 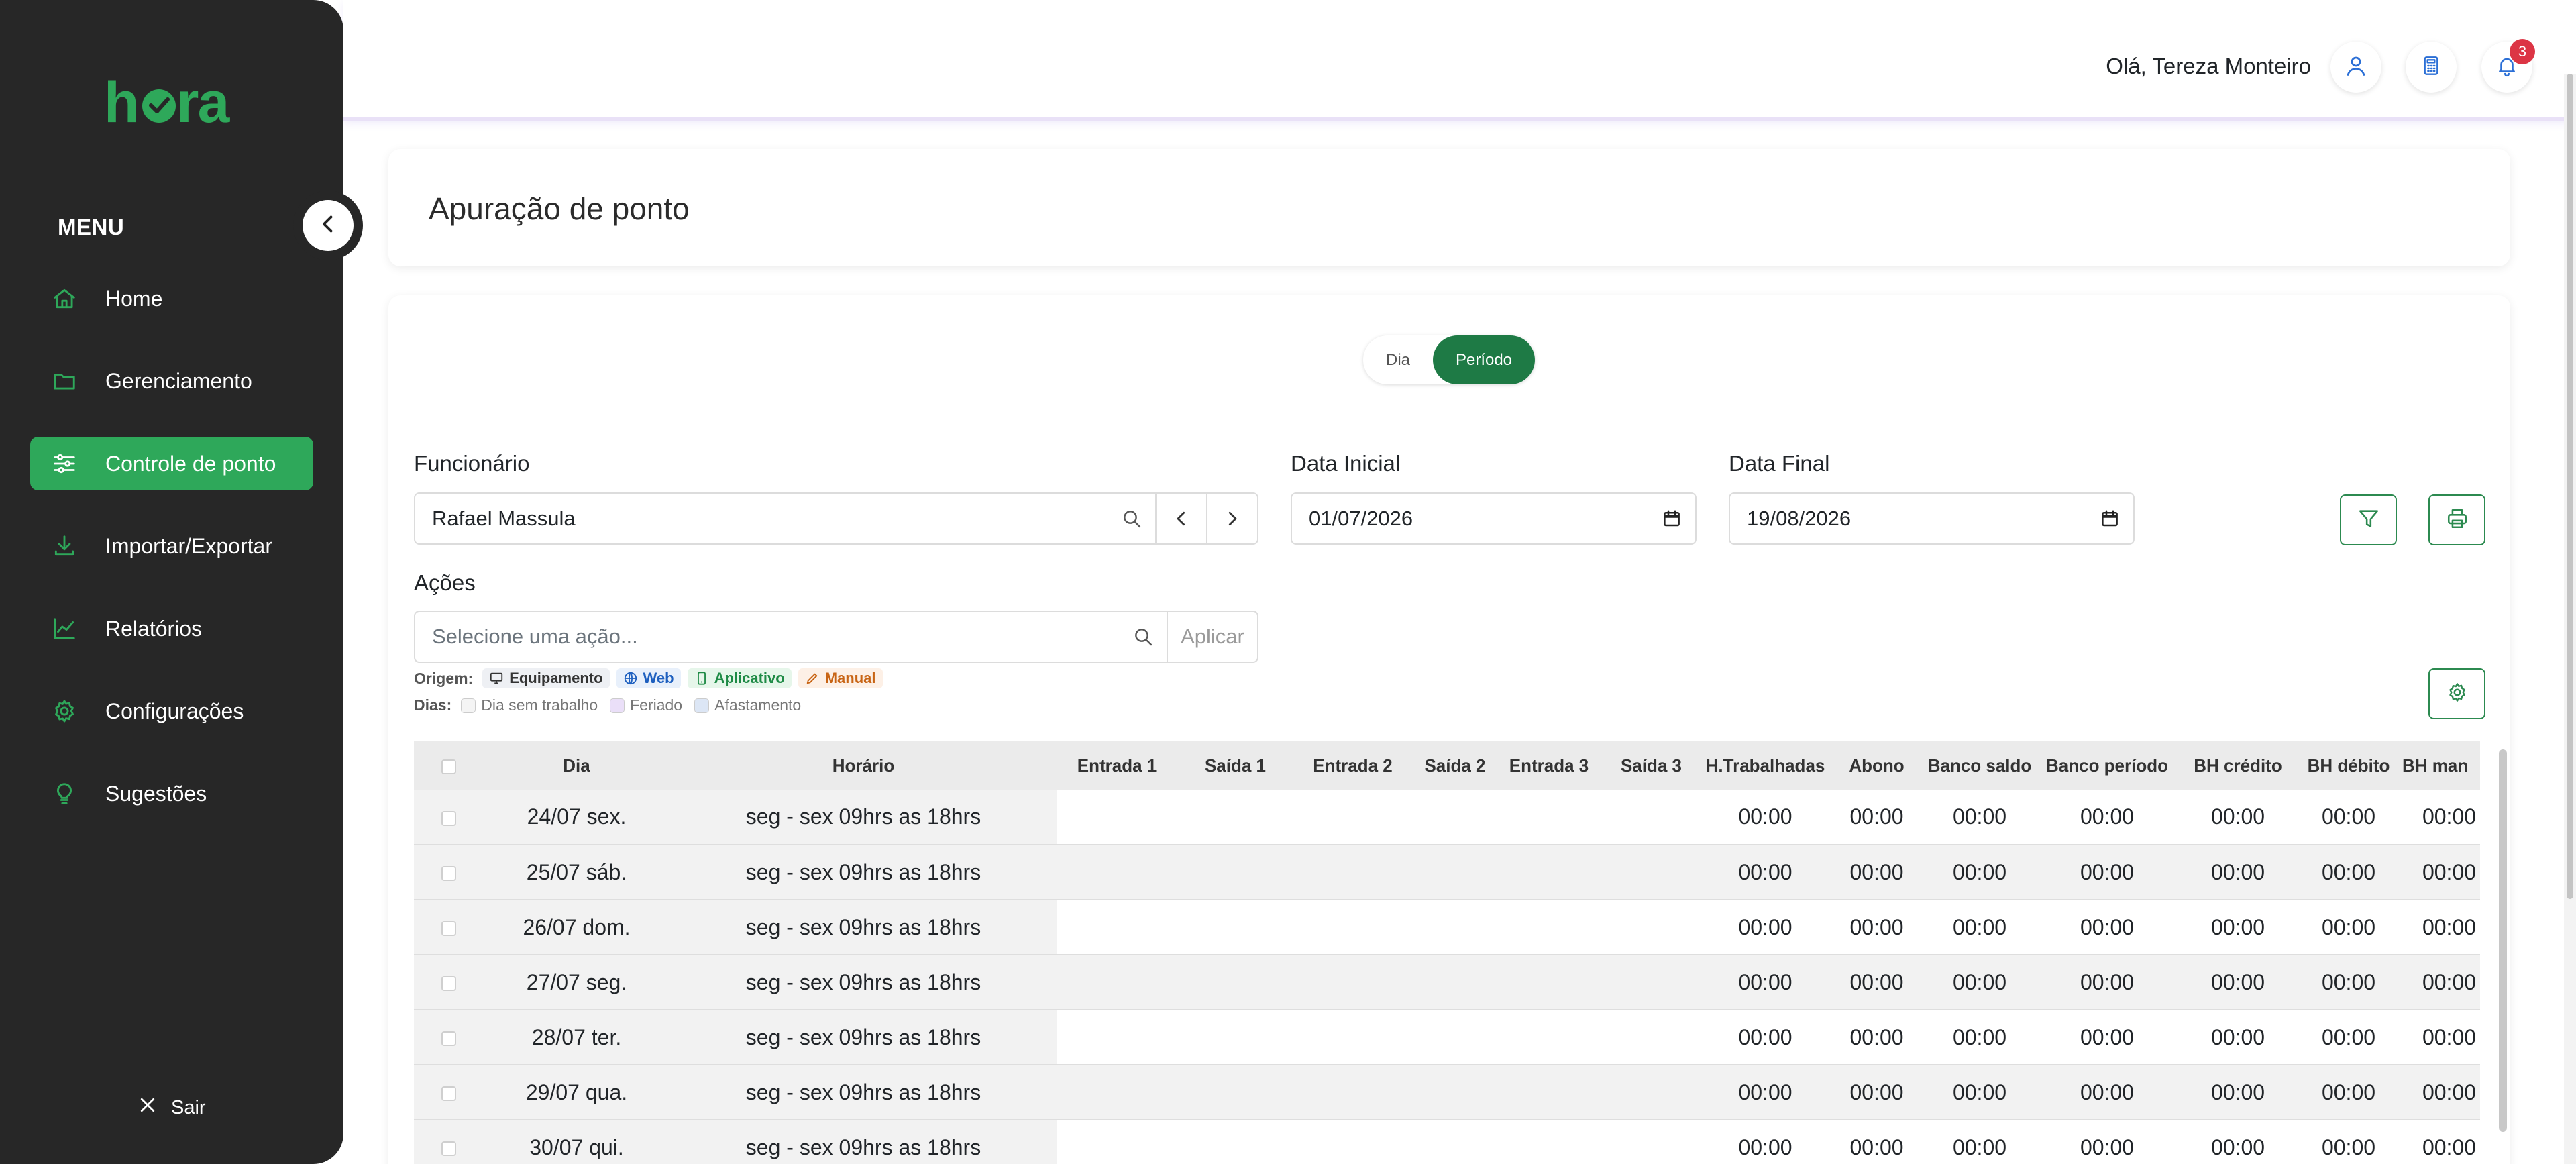 What do you see at coordinates (2456, 693) in the screenshot?
I see `table-settings-button` at bounding box center [2456, 693].